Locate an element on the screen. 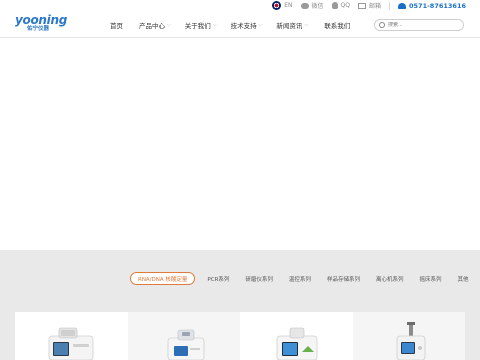  mail-link: 邮箱 is located at coordinates (369, 5).